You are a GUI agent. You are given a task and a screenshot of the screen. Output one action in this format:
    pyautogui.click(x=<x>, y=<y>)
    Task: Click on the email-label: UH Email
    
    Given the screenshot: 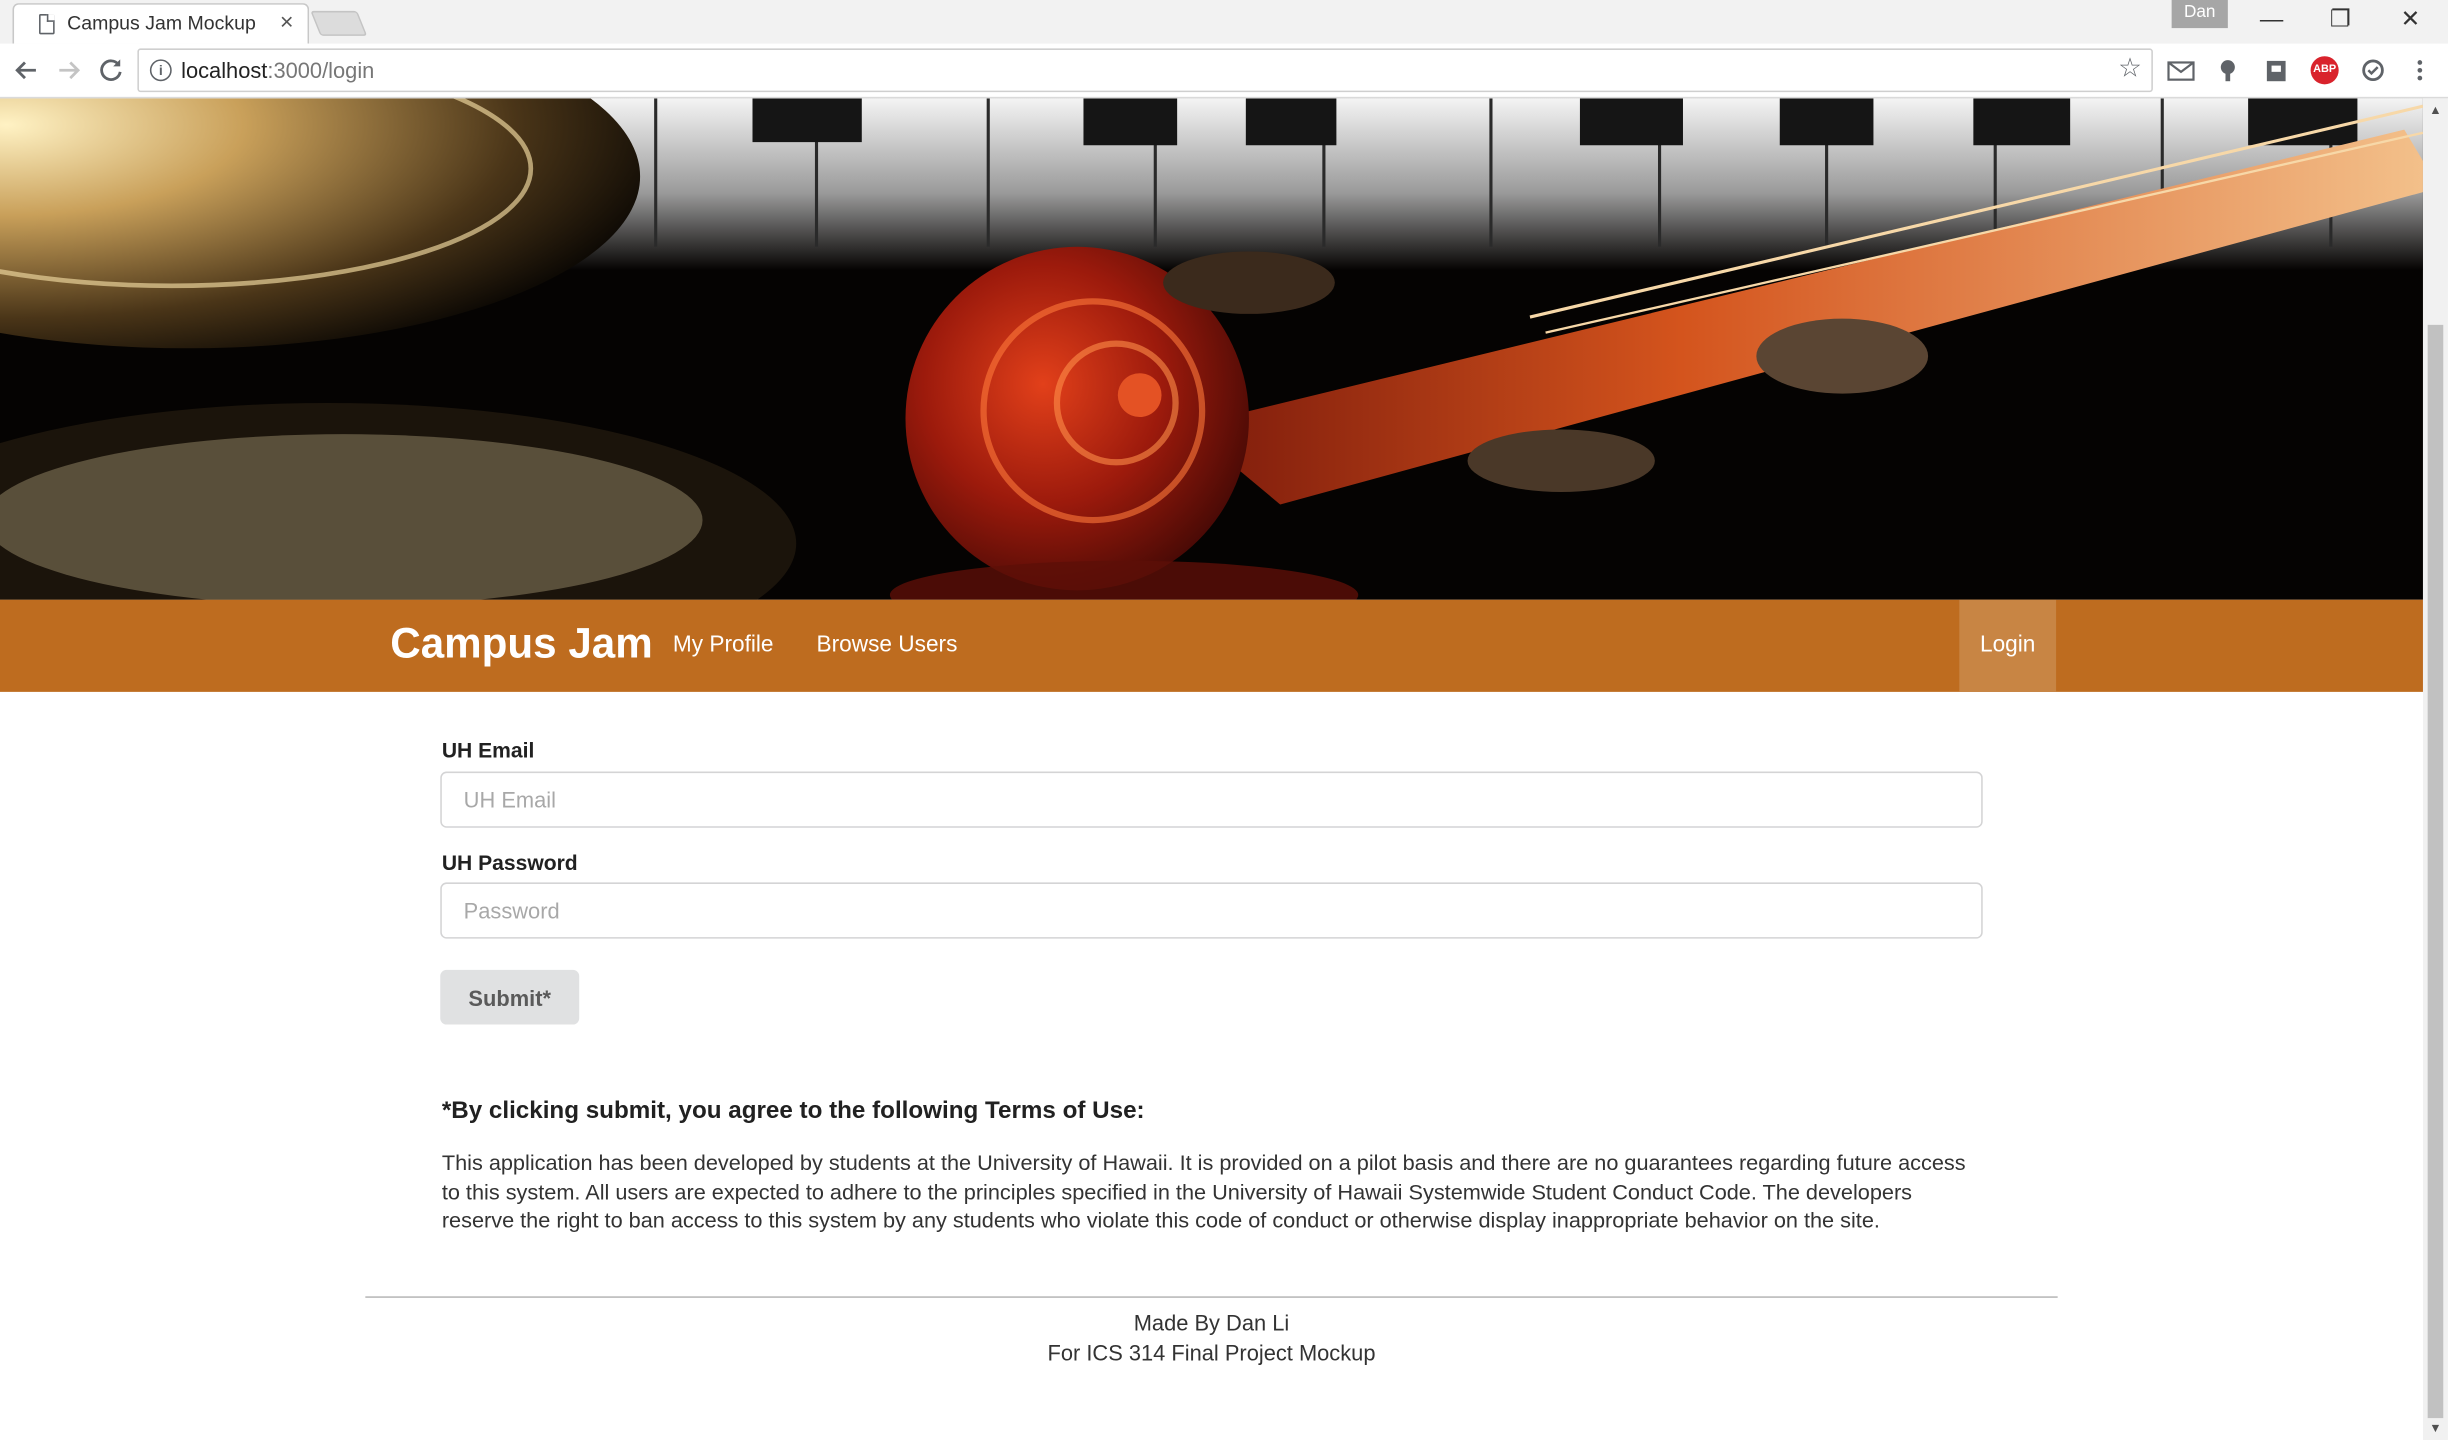 What is the action you would take?
    pyautogui.click(x=488, y=750)
    